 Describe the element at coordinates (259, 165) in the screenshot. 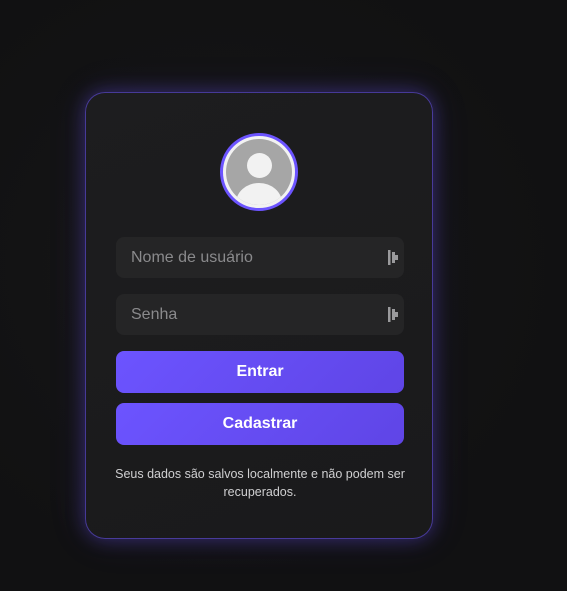

I see `avatar-head` at that location.